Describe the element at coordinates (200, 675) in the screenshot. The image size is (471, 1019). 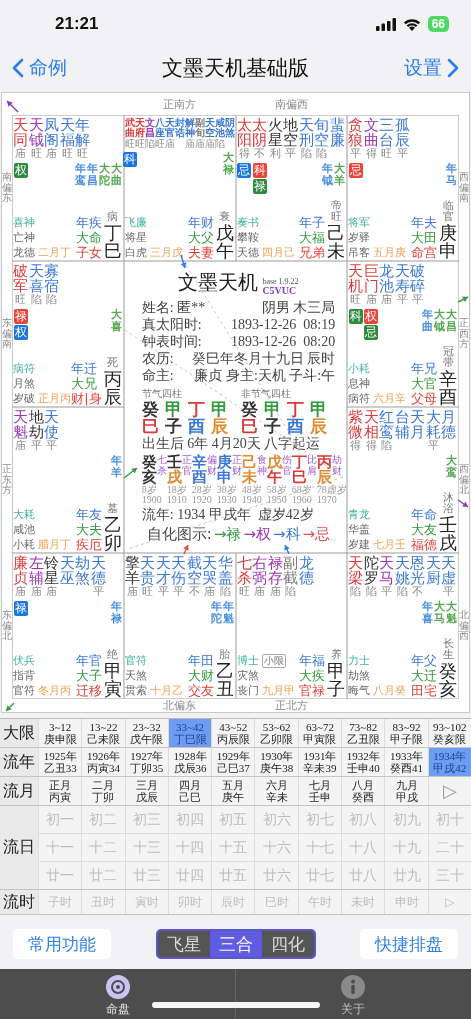
I see `decade-palace-name: 大财` at that location.